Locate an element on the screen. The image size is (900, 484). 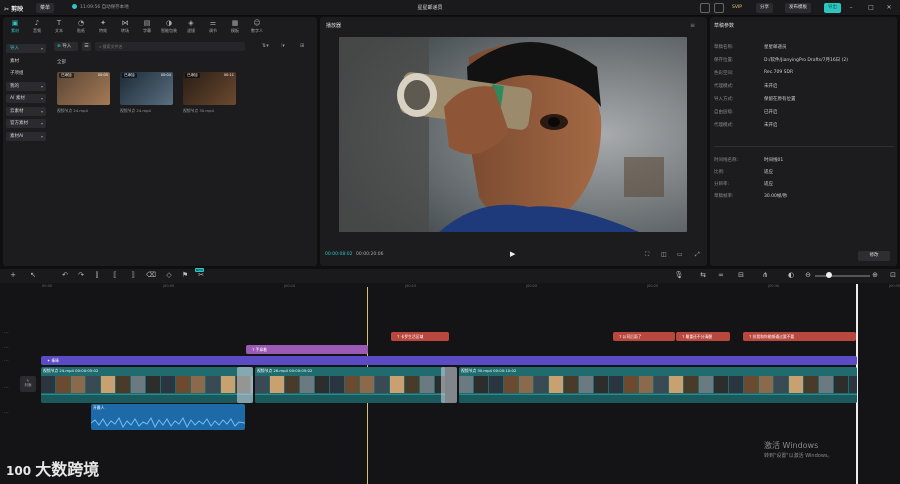
sidebar-item: 素材 is located at coordinates (26, 61).